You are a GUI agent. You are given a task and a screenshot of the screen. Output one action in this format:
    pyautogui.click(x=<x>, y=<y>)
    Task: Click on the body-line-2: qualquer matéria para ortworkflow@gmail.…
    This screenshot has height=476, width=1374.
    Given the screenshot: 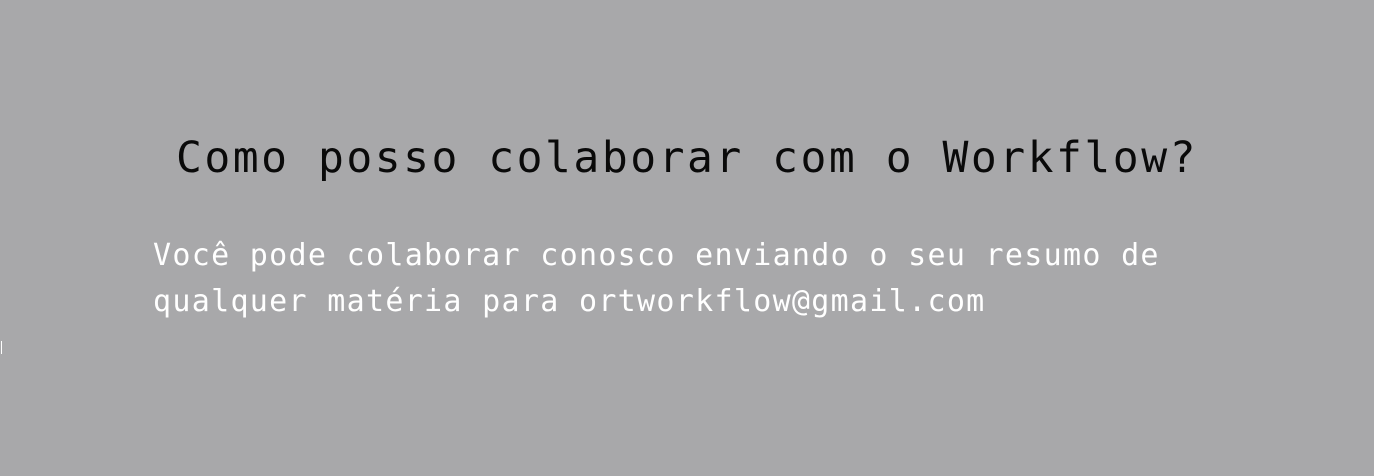 What is the action you would take?
    pyautogui.click(x=569, y=301)
    